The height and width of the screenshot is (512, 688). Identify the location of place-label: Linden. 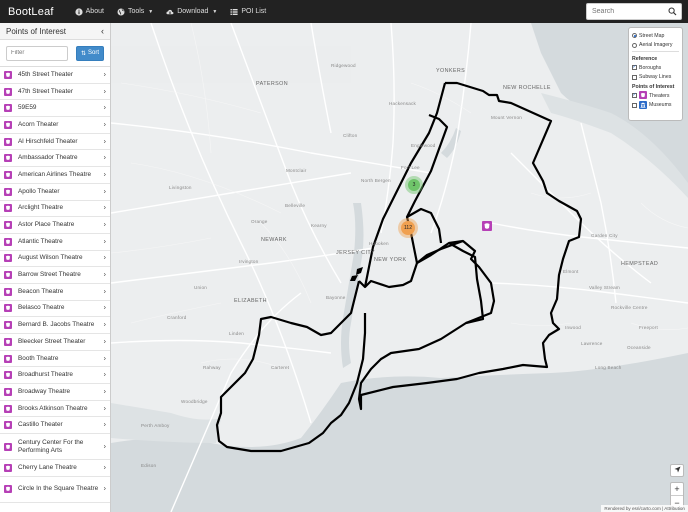
(236, 333).